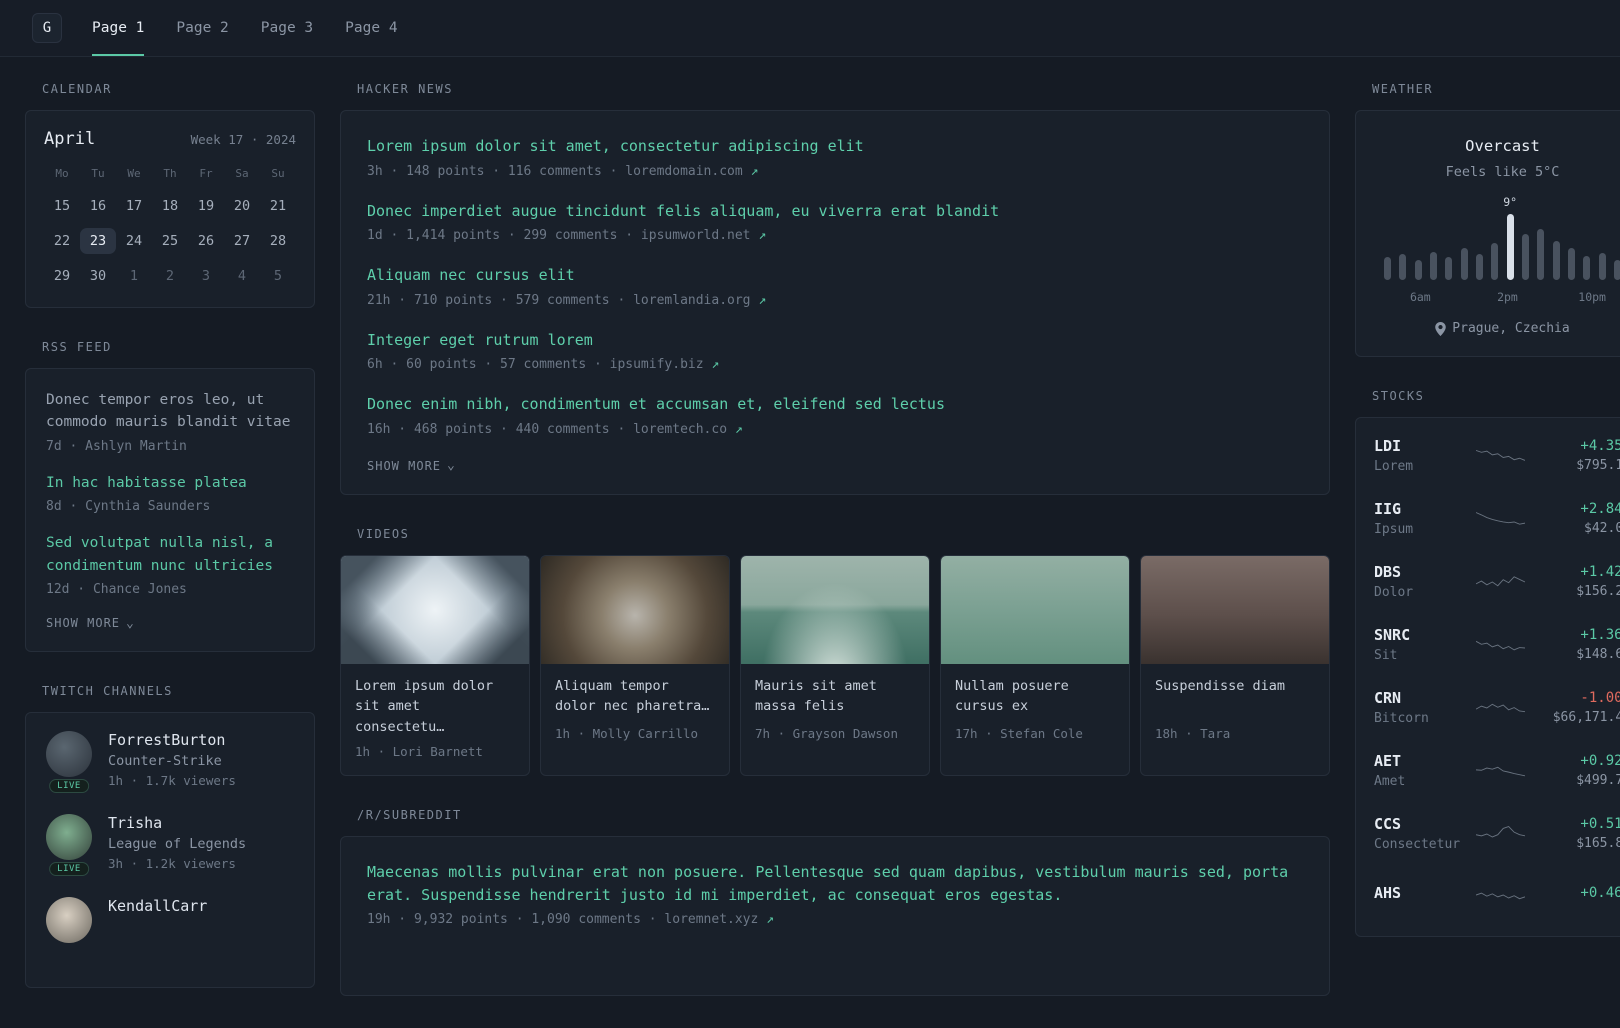 Image resolution: width=1620 pixels, height=1028 pixels. What do you see at coordinates (172, 740) in the screenshot?
I see `channel-name: ForrestBurton` at bounding box center [172, 740].